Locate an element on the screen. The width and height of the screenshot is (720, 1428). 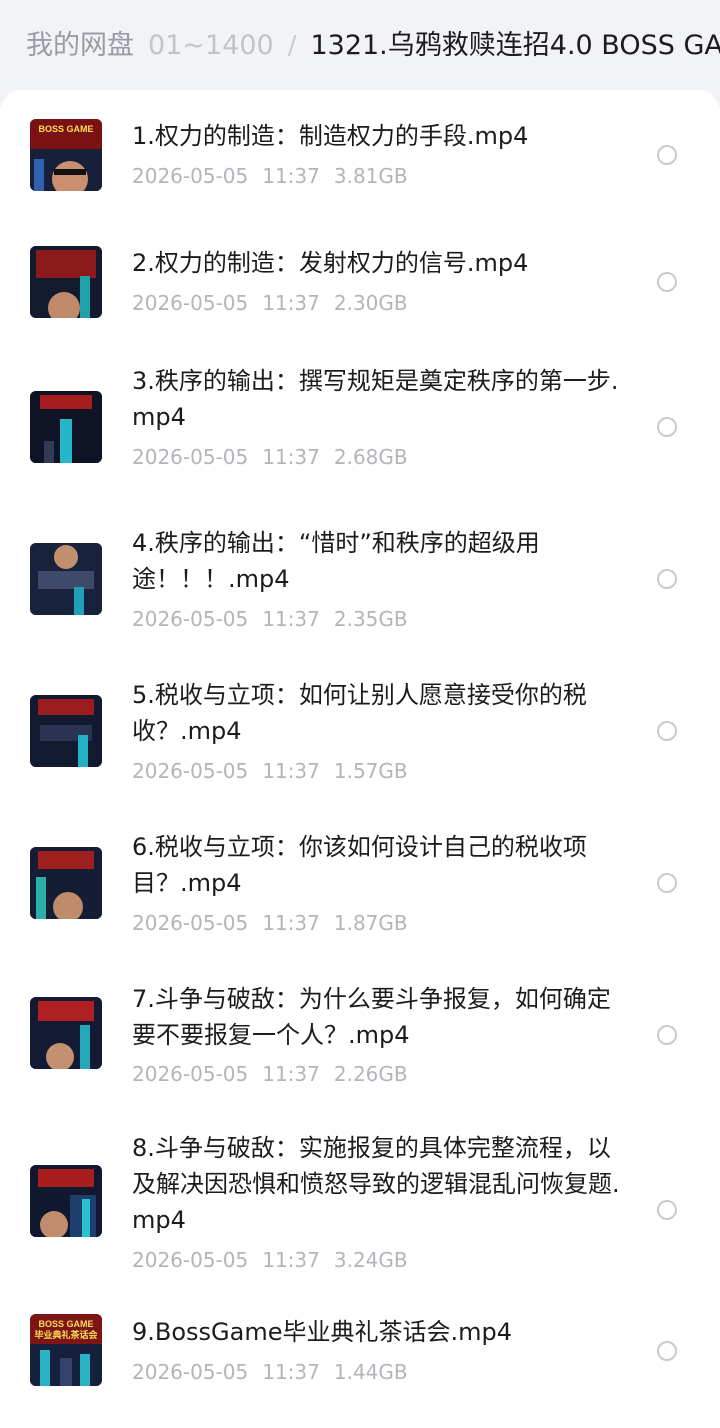
breadcrumb: 我的网盘 01~1400 / 1321.乌鸦救赎连招4.0 BOSS GAME is located at coordinates (373, 46).